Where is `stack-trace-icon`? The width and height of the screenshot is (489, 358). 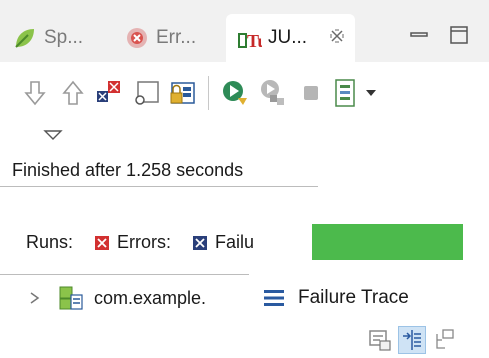 stack-trace-icon is located at coordinates (274, 298).